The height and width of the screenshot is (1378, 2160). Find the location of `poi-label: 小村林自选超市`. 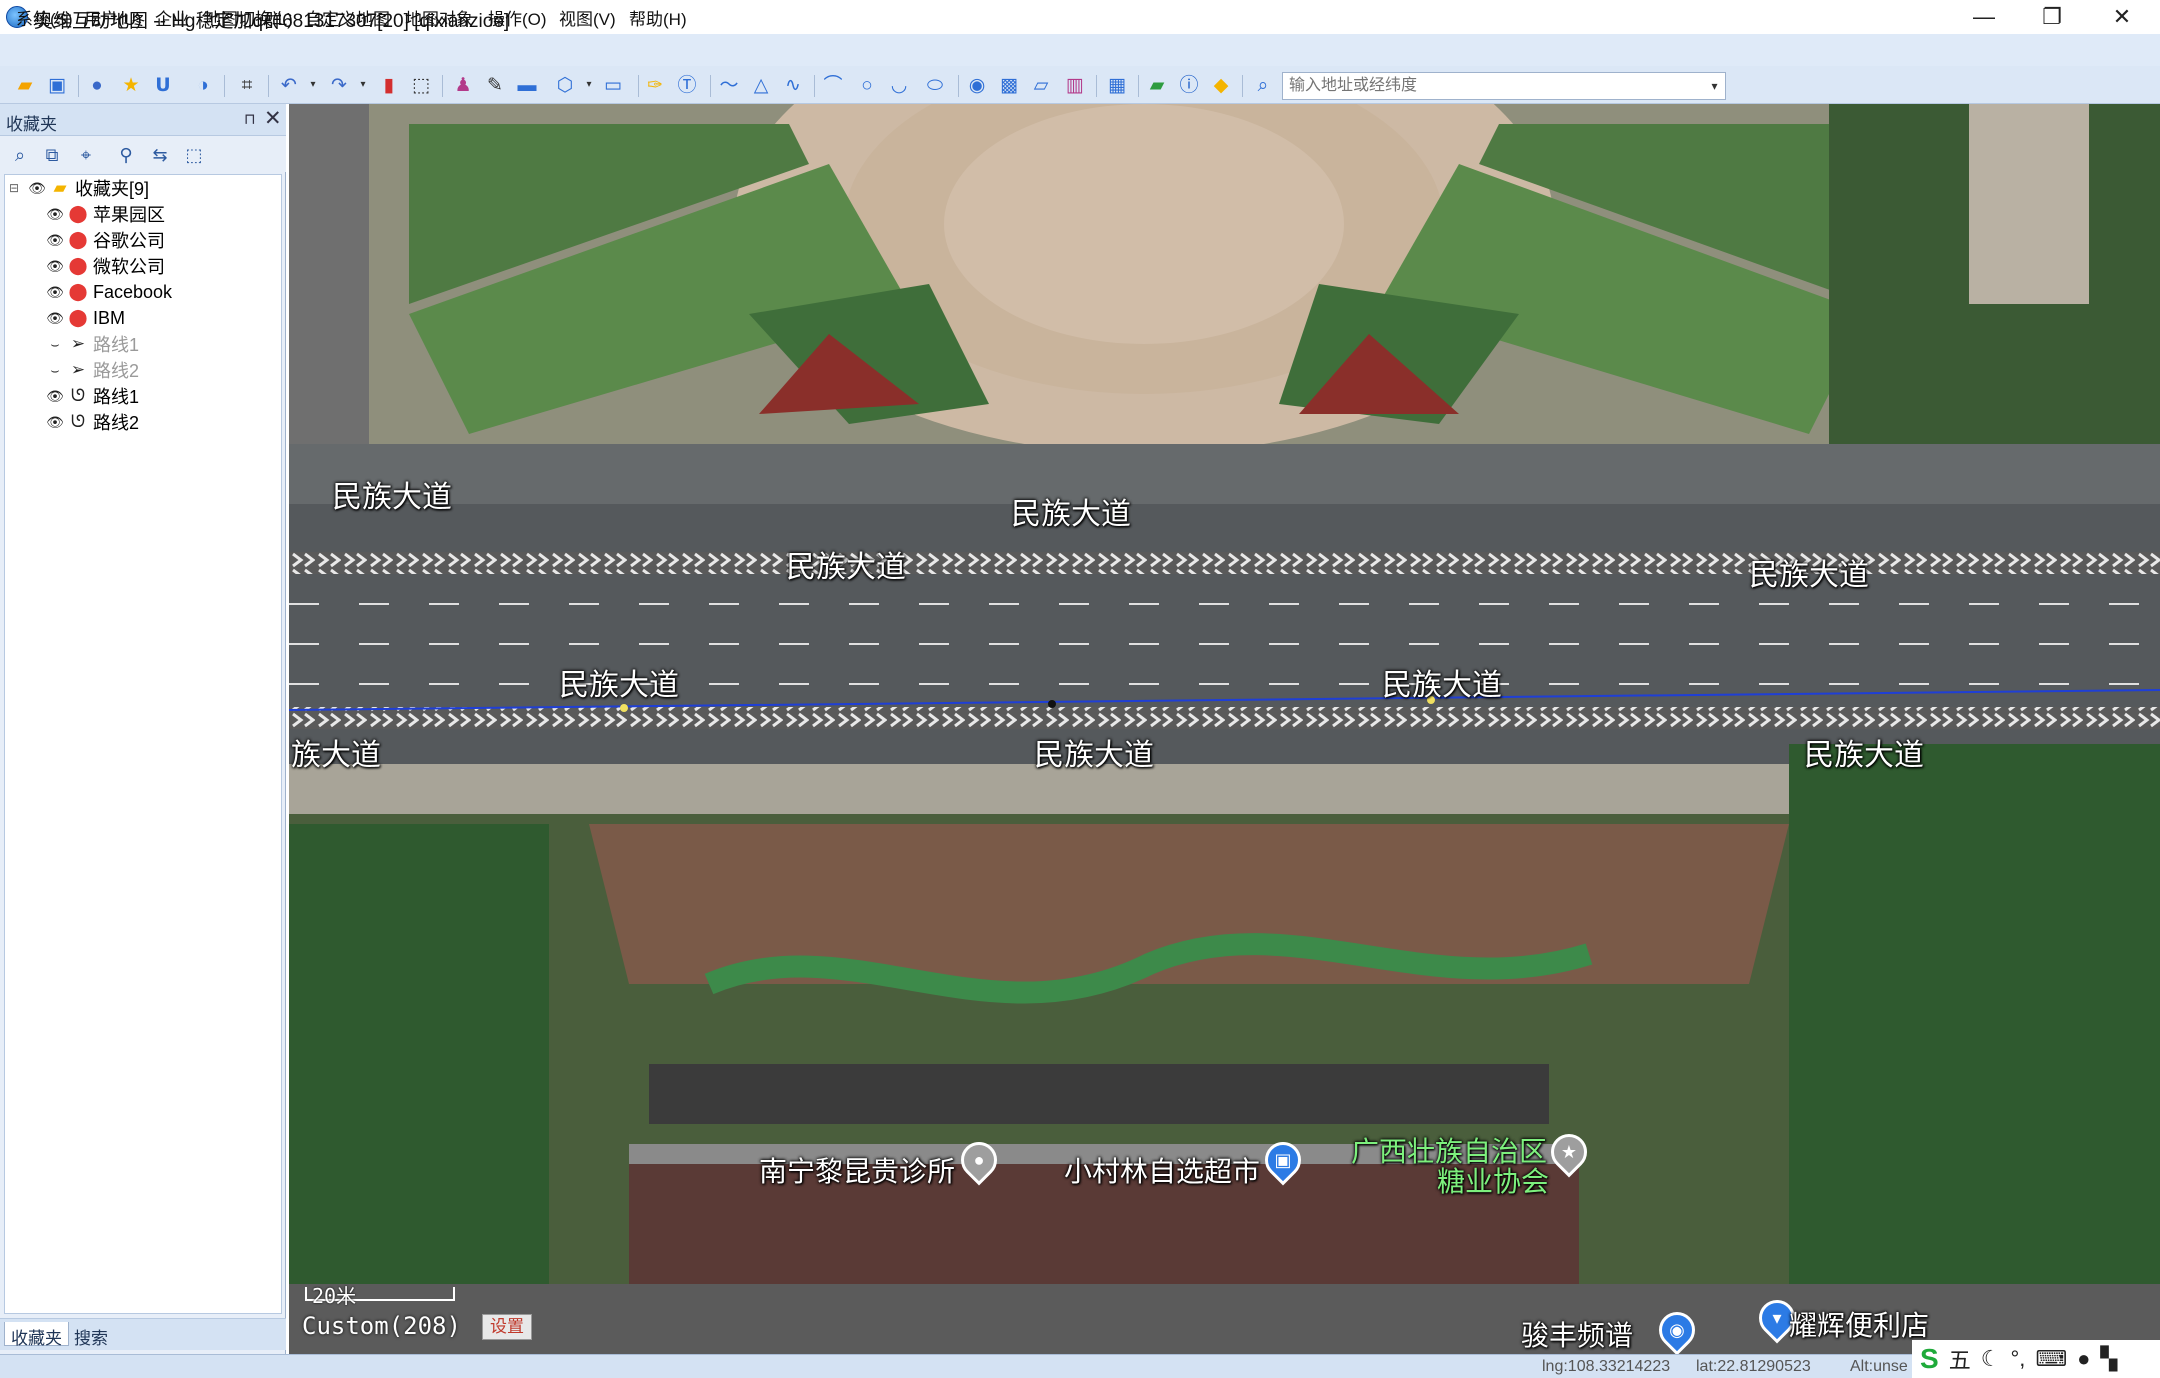

poi-label: 小村林自选超市 is located at coordinates (1162, 1170).